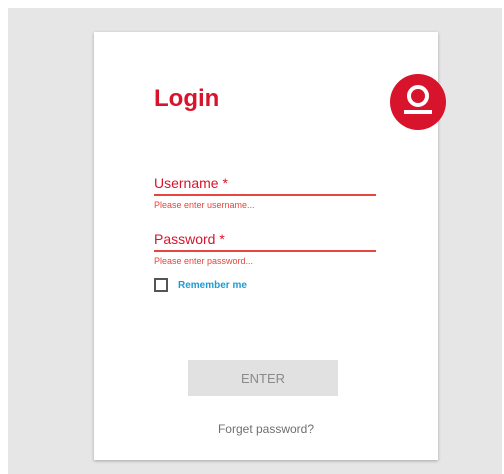 This screenshot has height=474, width=504. I want to click on password-underline, so click(265, 251).